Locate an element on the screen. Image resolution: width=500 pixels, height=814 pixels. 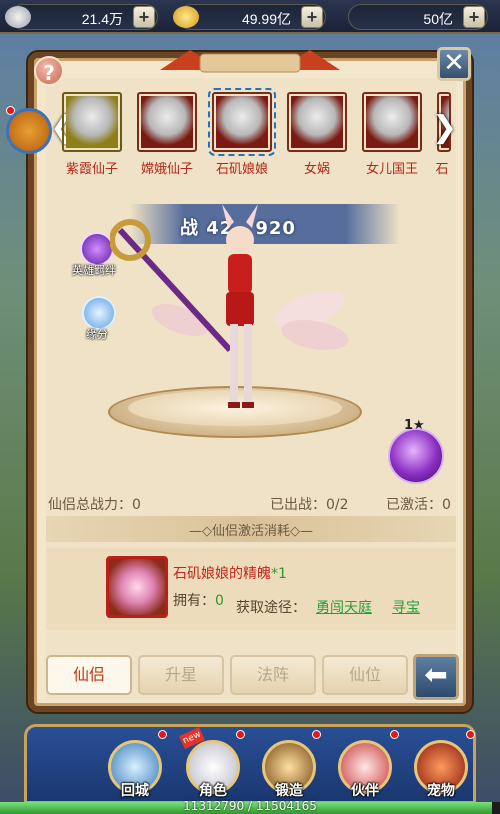
nav-pet-label: 宠物 is located at coordinates (441, 791).